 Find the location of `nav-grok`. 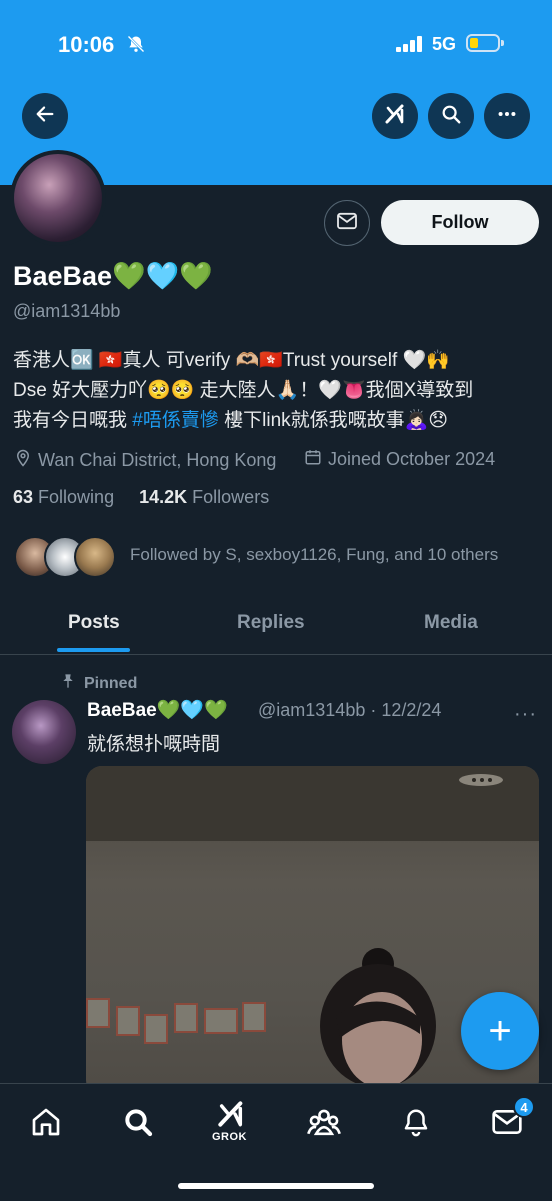

nav-grok is located at coordinates (231, 1116).